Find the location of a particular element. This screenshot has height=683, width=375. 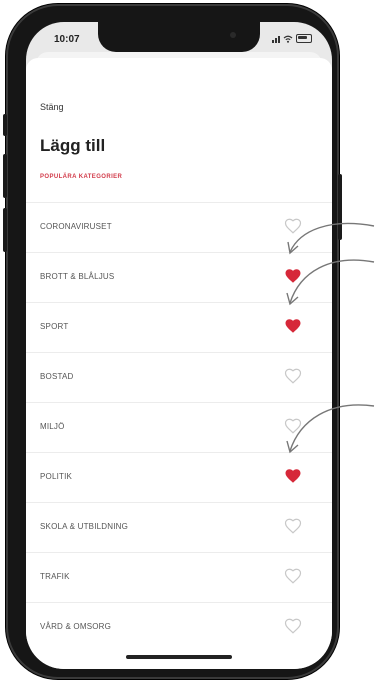

status-icons is located at coordinates (292, 38).